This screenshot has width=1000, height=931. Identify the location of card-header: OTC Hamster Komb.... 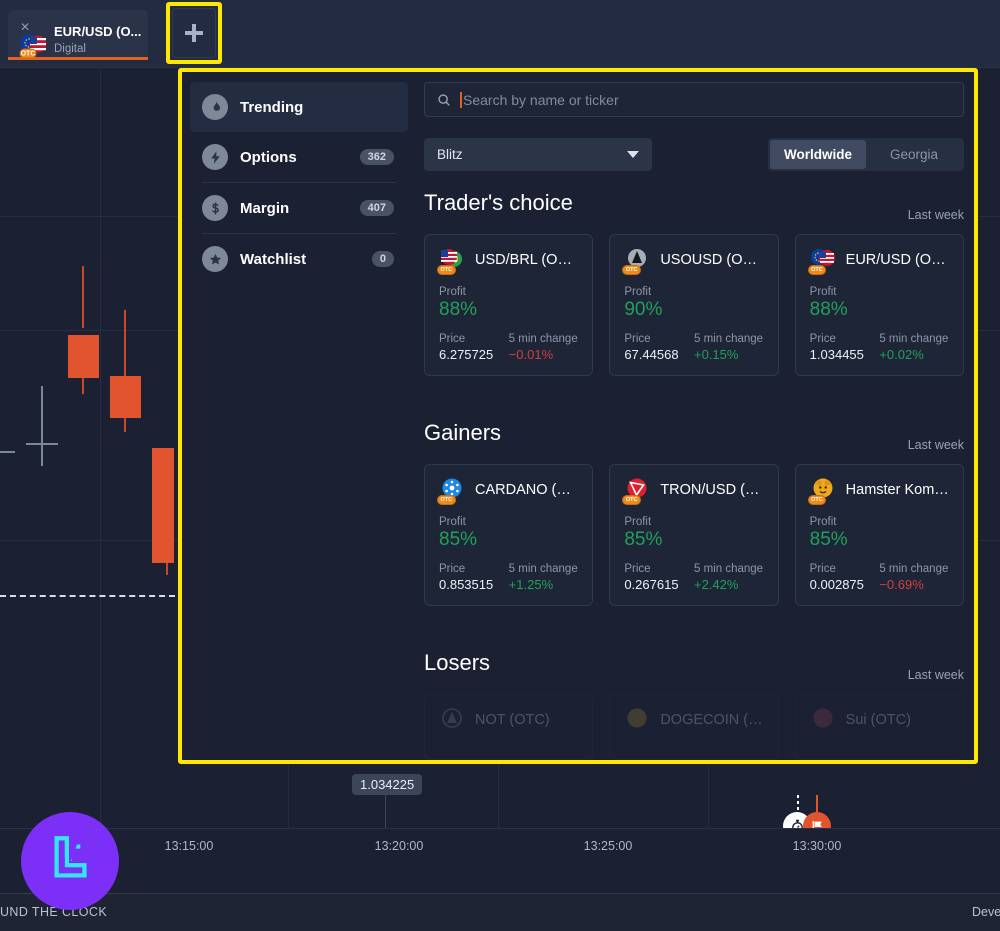
(878, 491).